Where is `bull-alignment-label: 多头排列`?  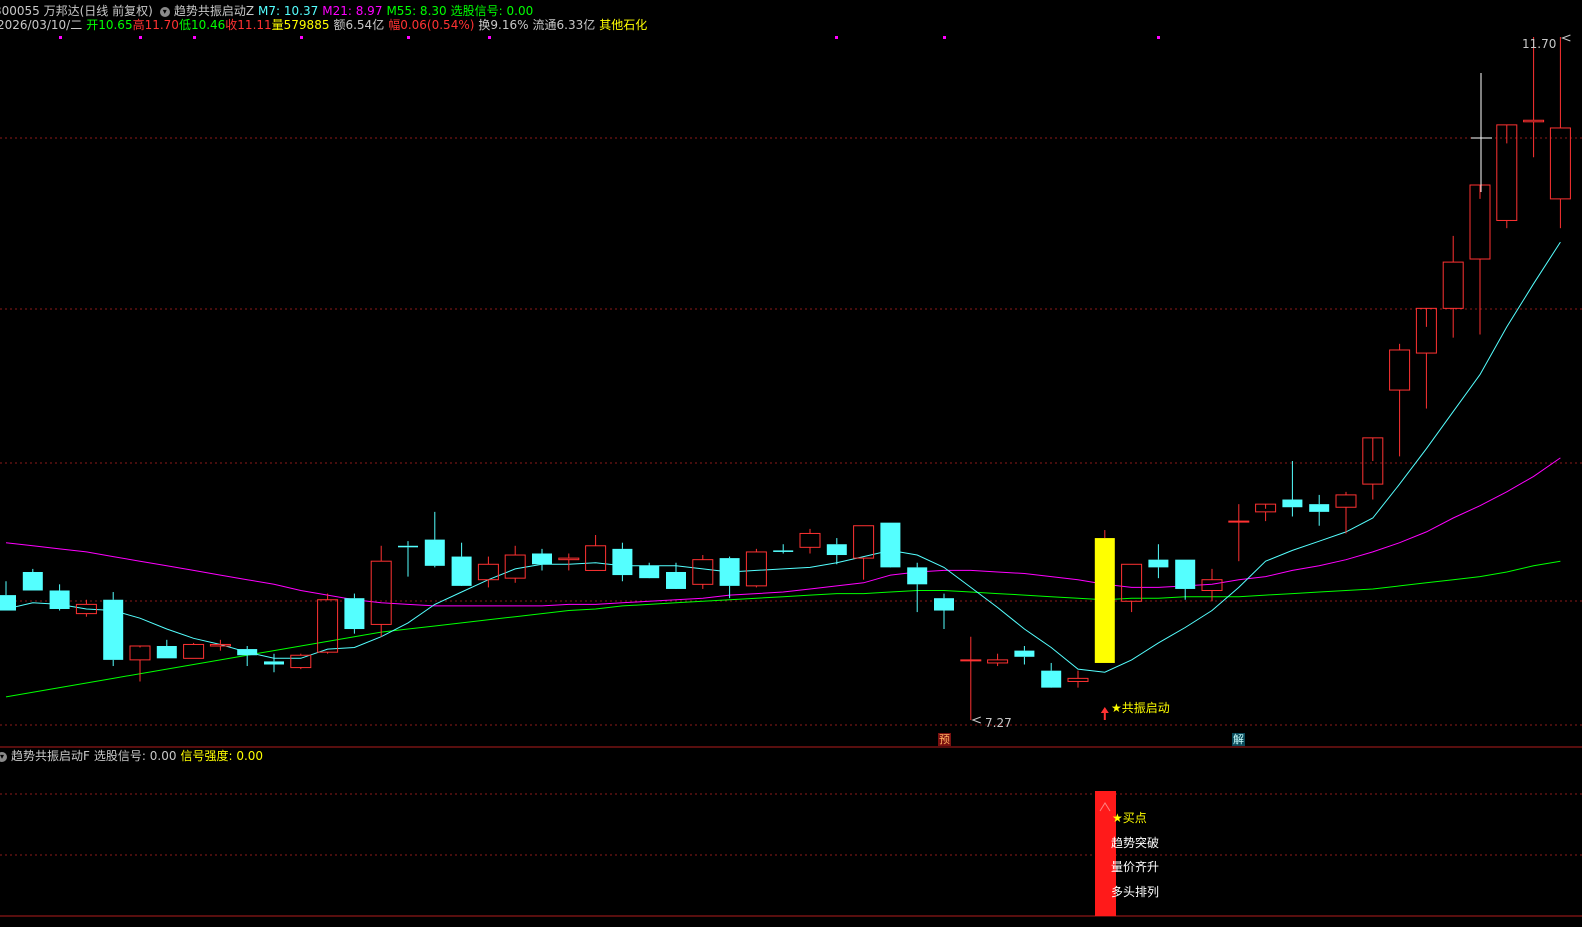 bull-alignment-label: 多头排列 is located at coordinates (1135, 892).